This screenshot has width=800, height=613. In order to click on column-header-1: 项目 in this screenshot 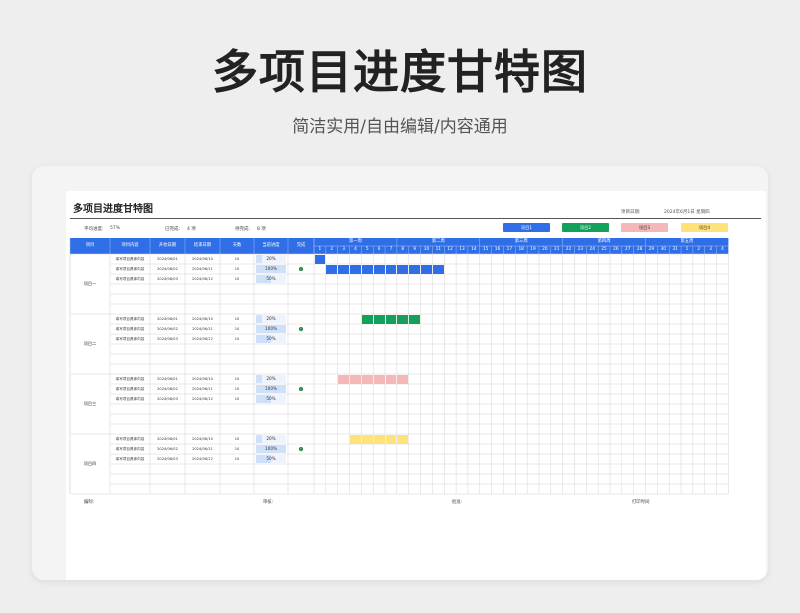, I will do `click(90, 245)`.